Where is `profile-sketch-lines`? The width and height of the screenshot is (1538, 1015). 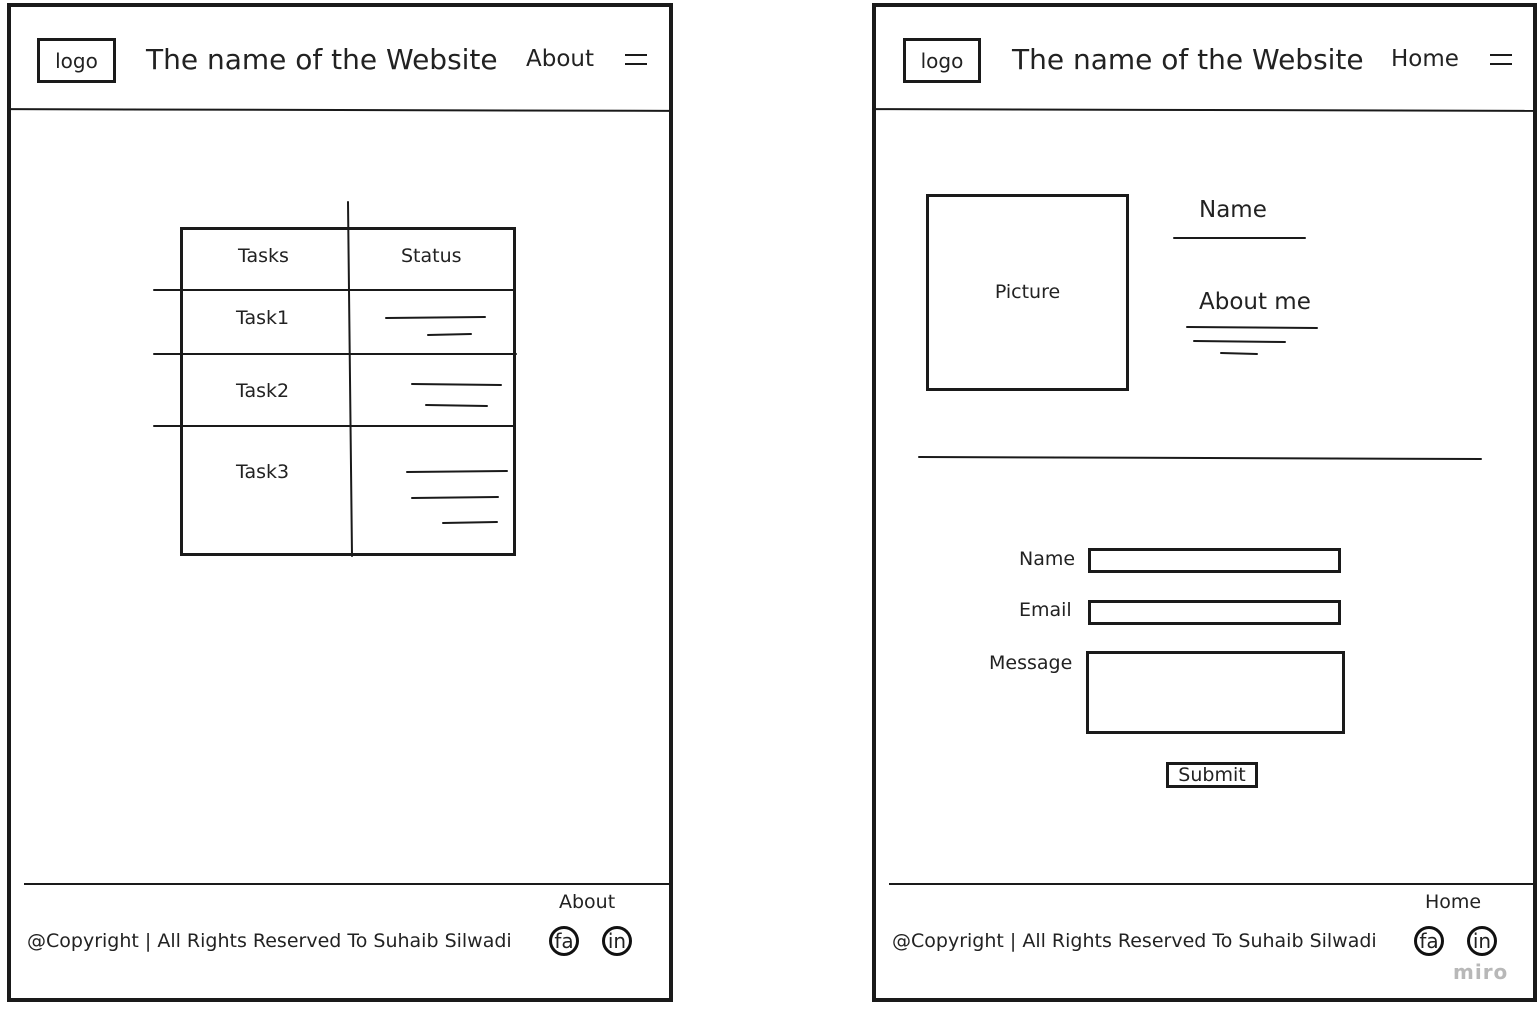 profile-sketch-lines is located at coordinates (1200, 348).